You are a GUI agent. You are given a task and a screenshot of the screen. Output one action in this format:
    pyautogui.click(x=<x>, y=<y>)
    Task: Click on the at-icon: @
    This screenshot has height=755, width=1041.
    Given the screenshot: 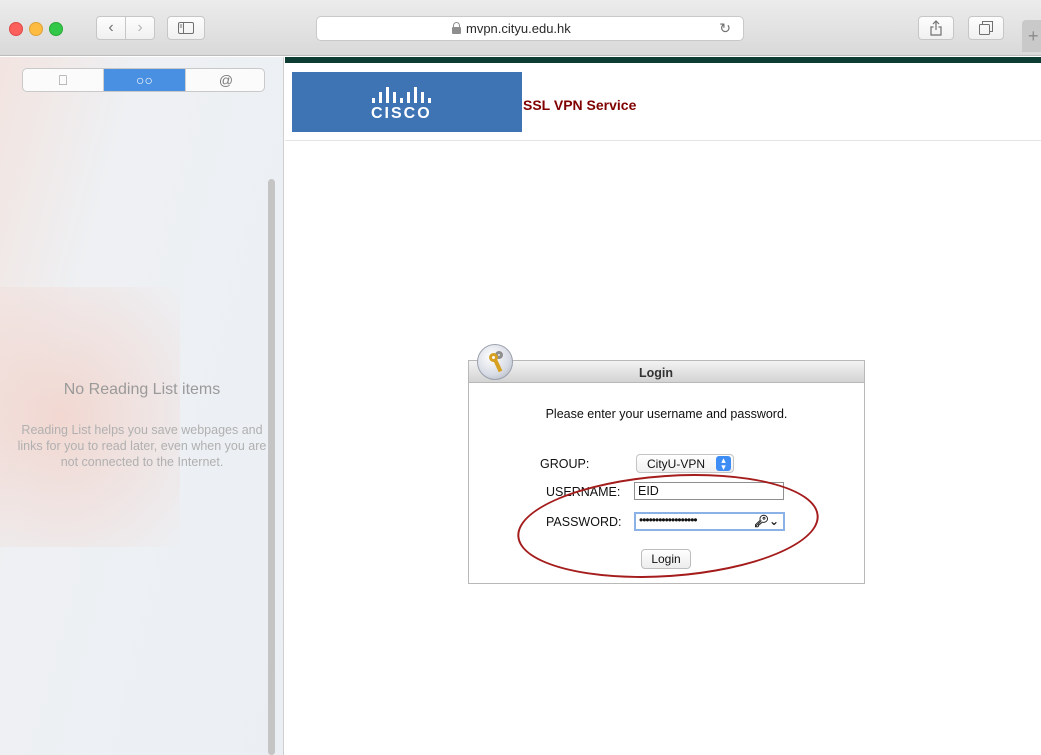 What is the action you would take?
    pyautogui.click(x=226, y=80)
    